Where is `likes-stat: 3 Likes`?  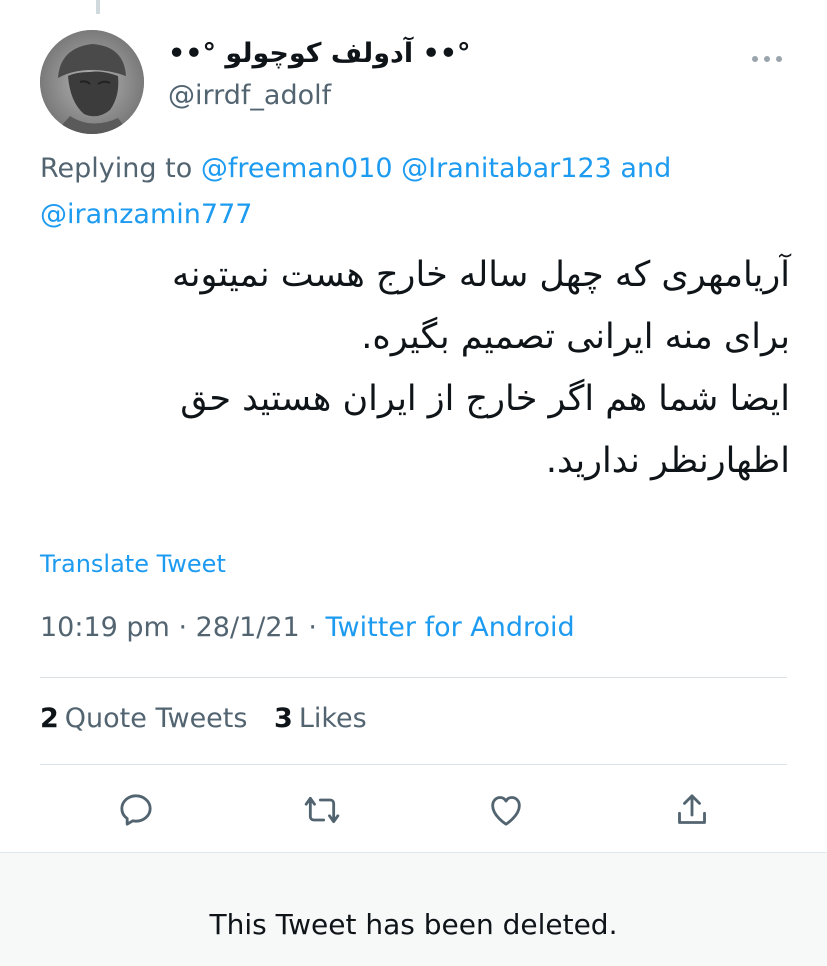 likes-stat: 3 Likes is located at coordinates (320, 718).